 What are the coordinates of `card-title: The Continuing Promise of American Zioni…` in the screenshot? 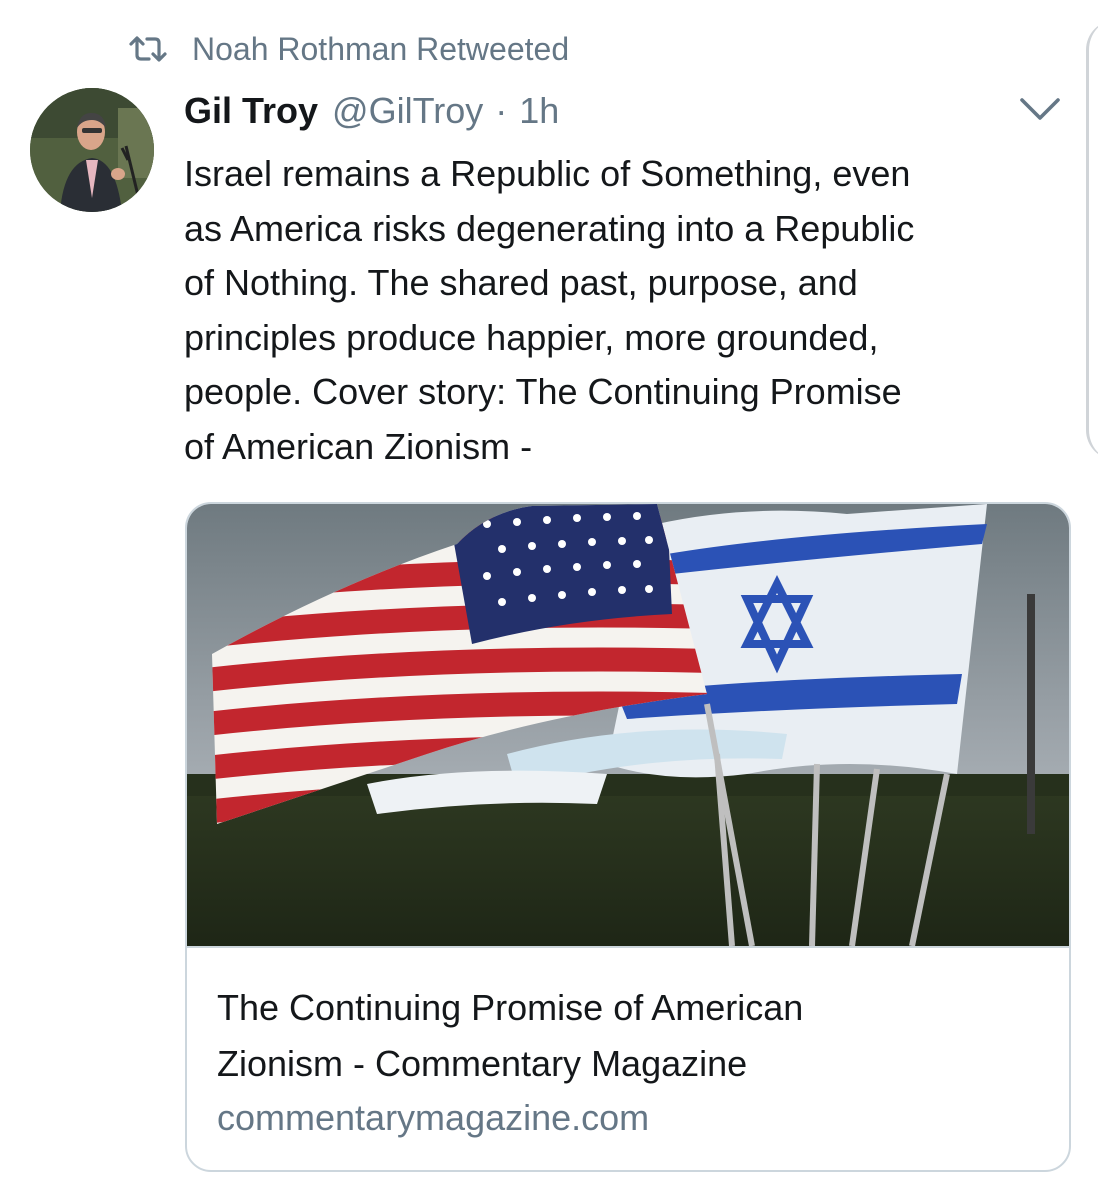 It's located at (632, 1036).